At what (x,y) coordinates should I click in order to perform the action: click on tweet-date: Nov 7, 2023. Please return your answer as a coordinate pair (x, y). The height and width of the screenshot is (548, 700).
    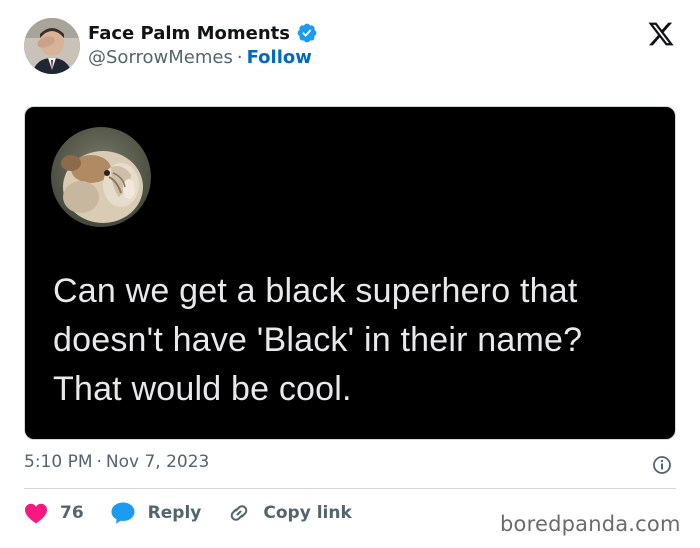
    Looking at the image, I should click on (157, 462).